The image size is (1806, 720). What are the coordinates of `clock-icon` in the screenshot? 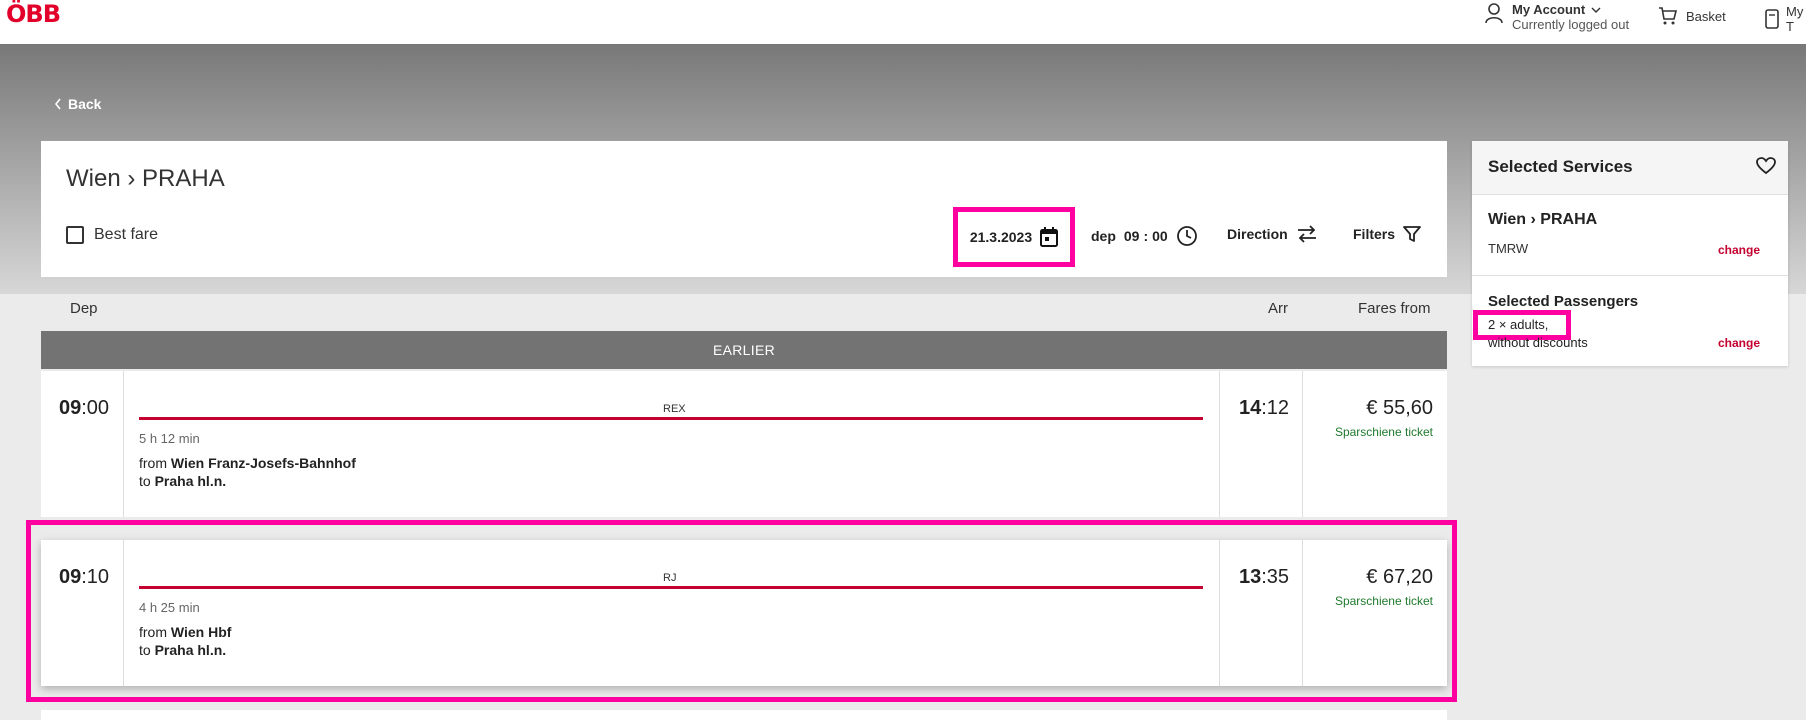 It's located at (1187, 236).